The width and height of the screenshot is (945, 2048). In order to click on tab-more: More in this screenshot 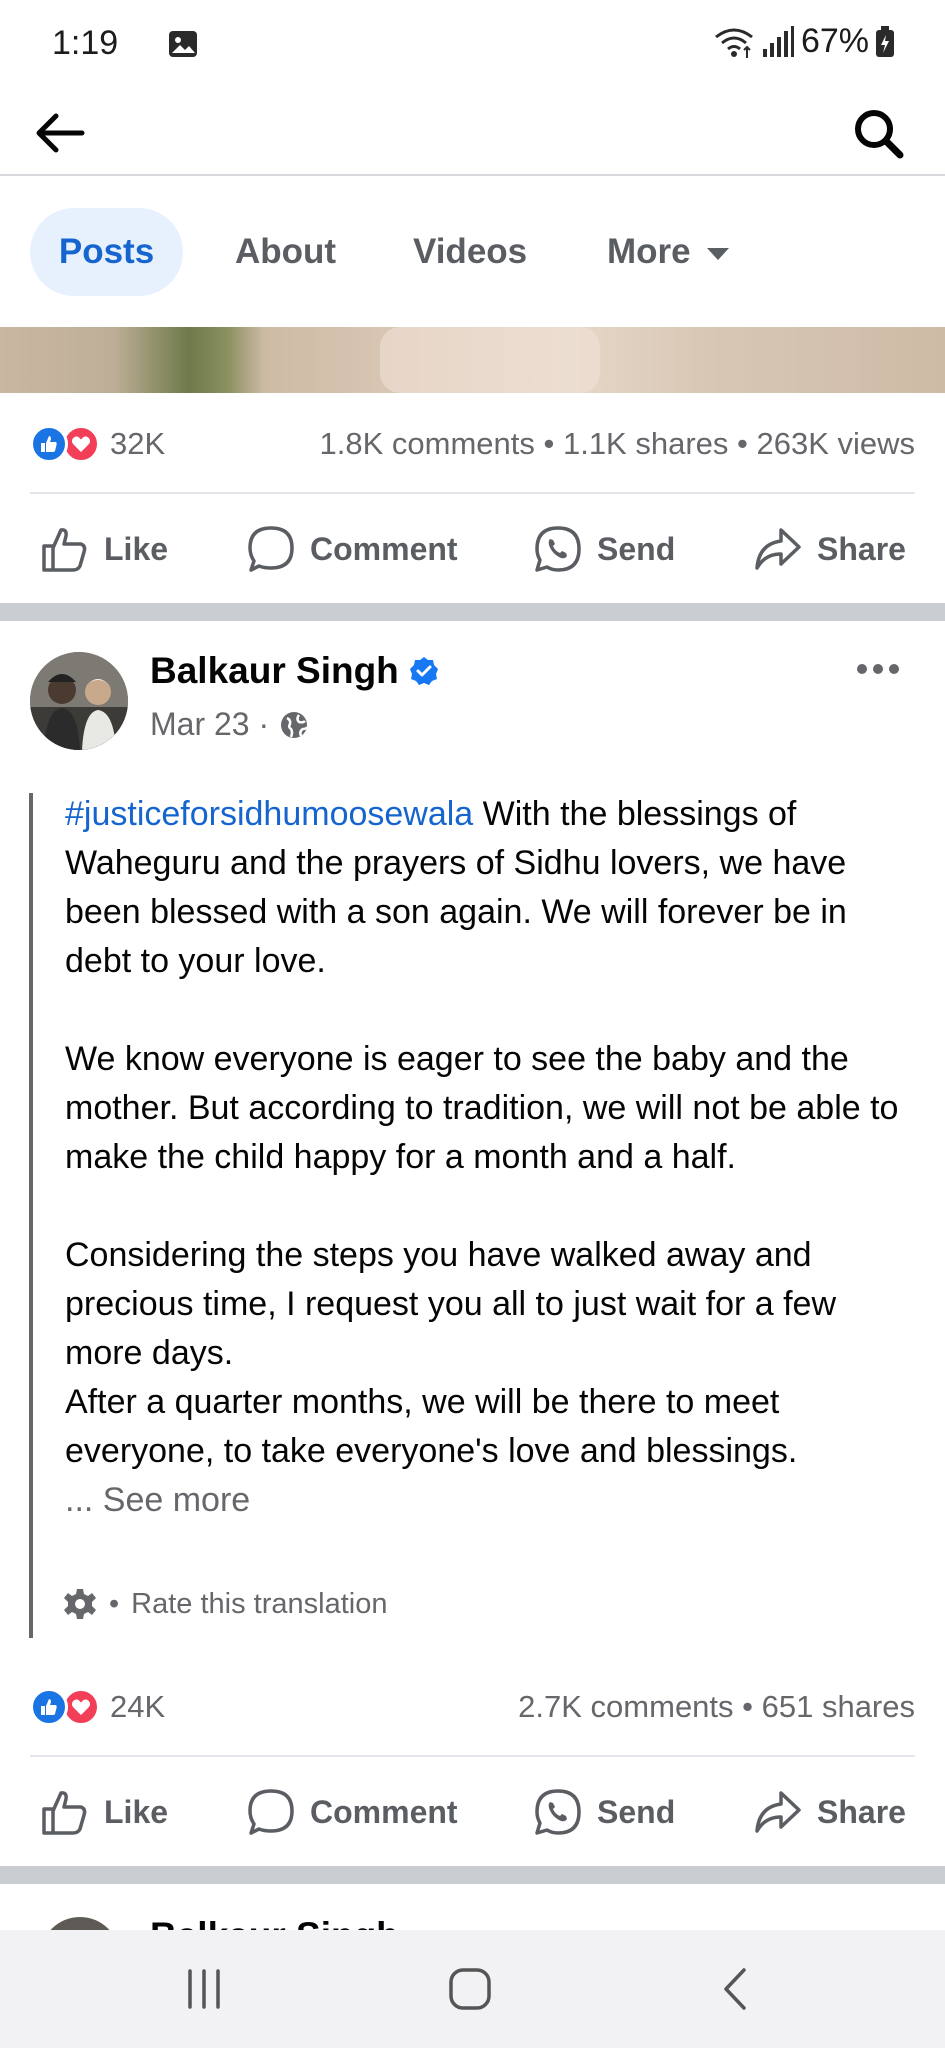, I will do `click(668, 252)`.